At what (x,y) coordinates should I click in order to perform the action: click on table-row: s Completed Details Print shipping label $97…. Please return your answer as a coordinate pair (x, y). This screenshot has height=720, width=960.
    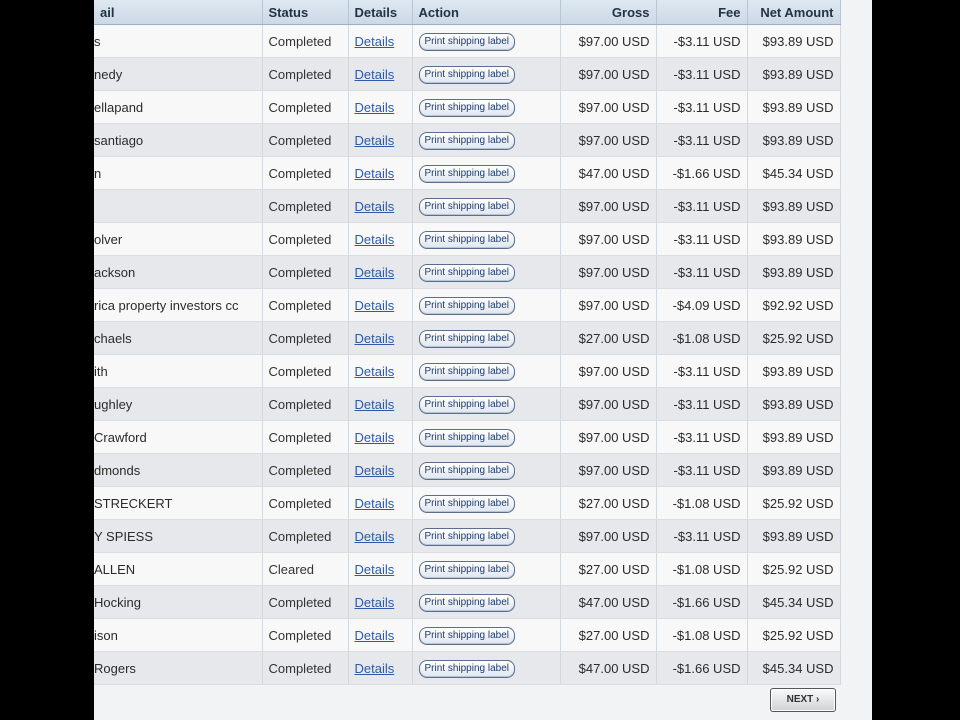
    Looking at the image, I should click on (467, 41).